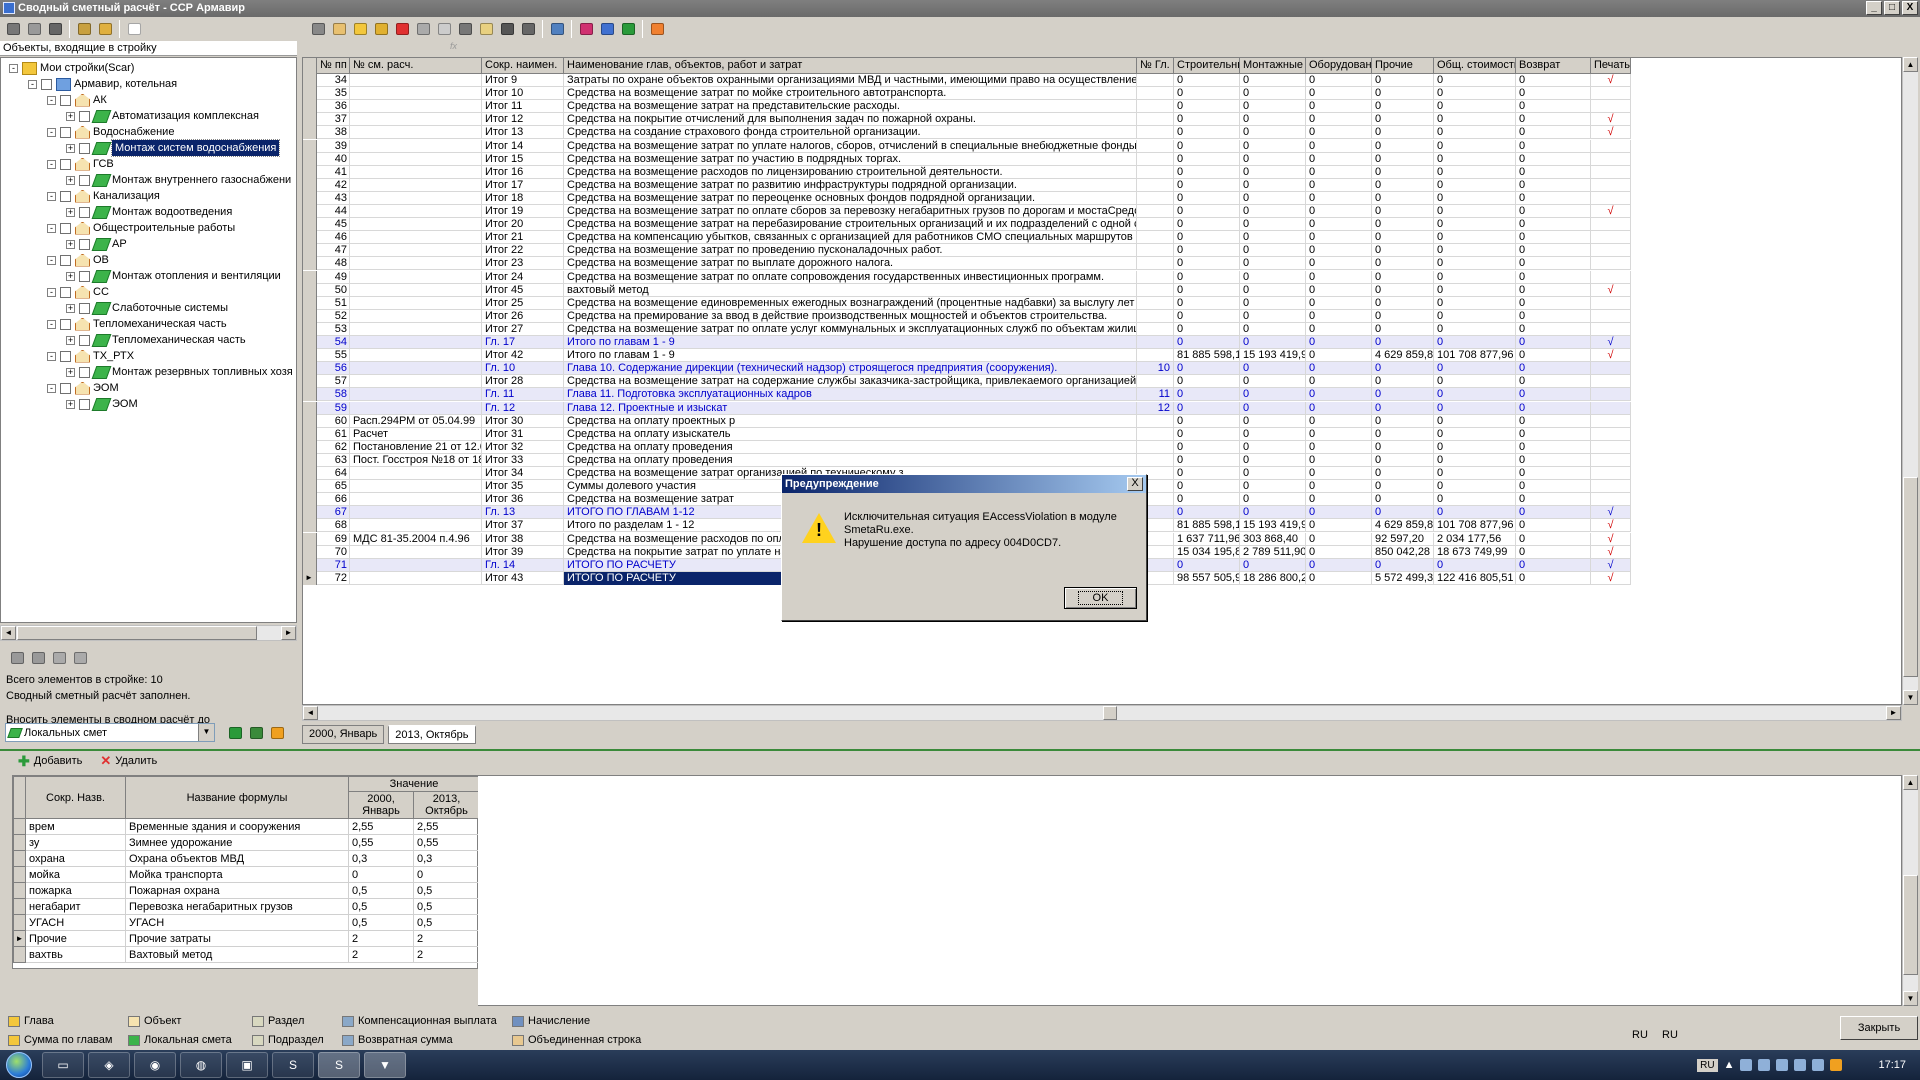 This screenshot has height=1080, width=1920. I want to click on scroll-down-icon: ▼, so click(1910, 697).